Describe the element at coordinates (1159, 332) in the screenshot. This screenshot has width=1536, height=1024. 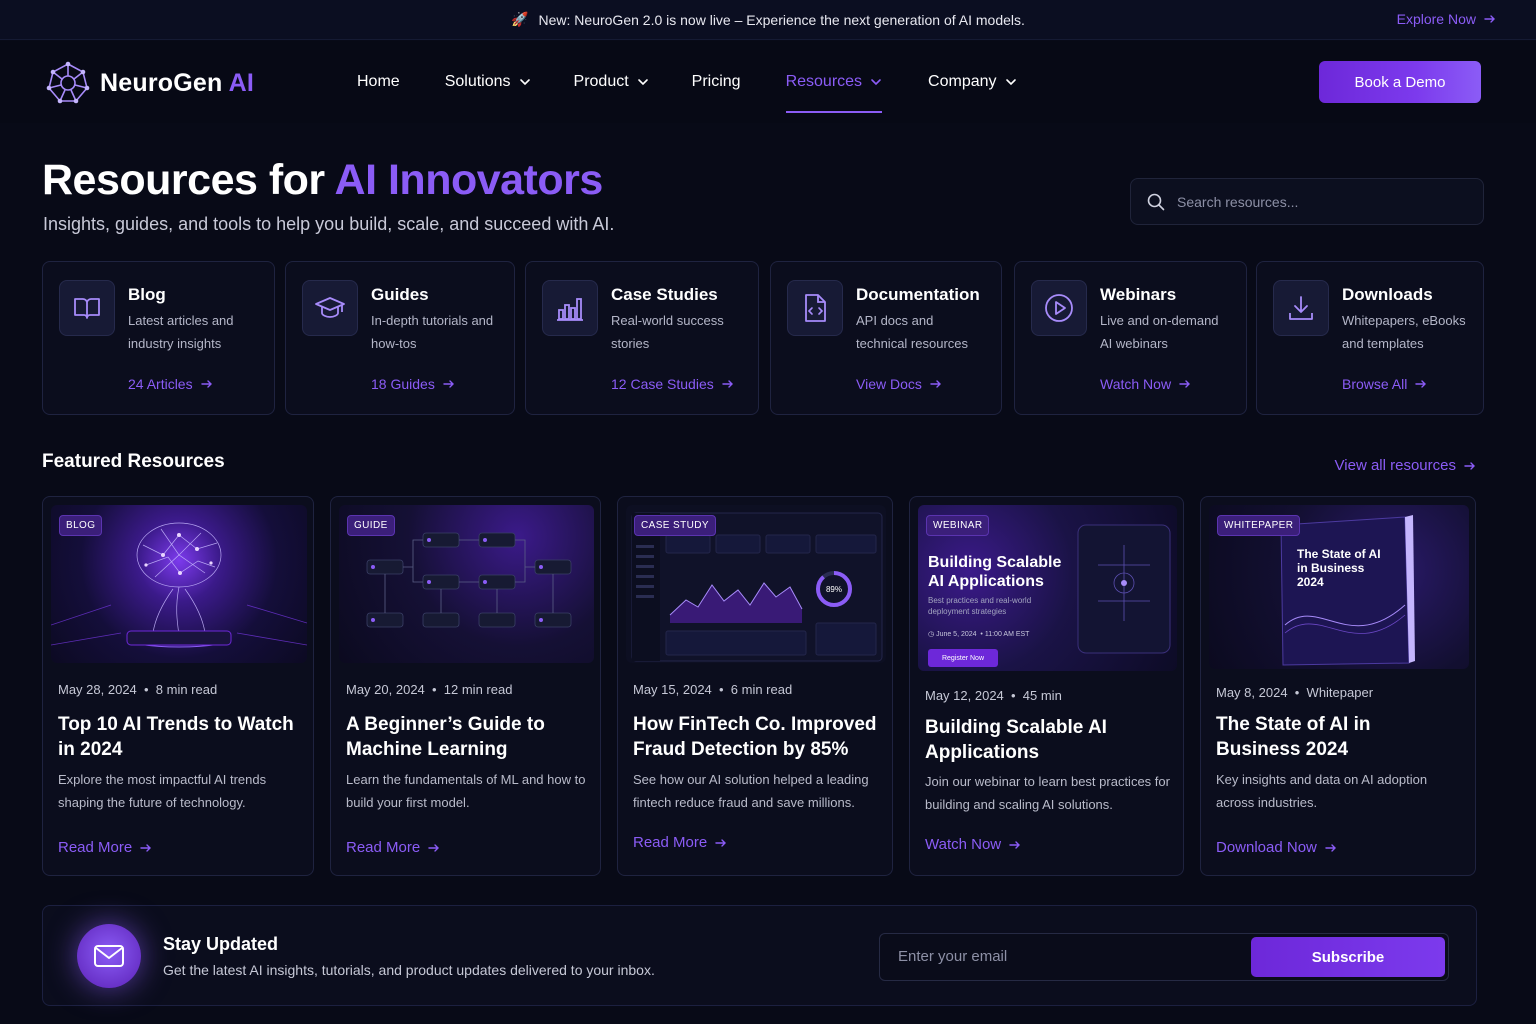
I see `category-desc: Live and on-demand AI webinars` at that location.